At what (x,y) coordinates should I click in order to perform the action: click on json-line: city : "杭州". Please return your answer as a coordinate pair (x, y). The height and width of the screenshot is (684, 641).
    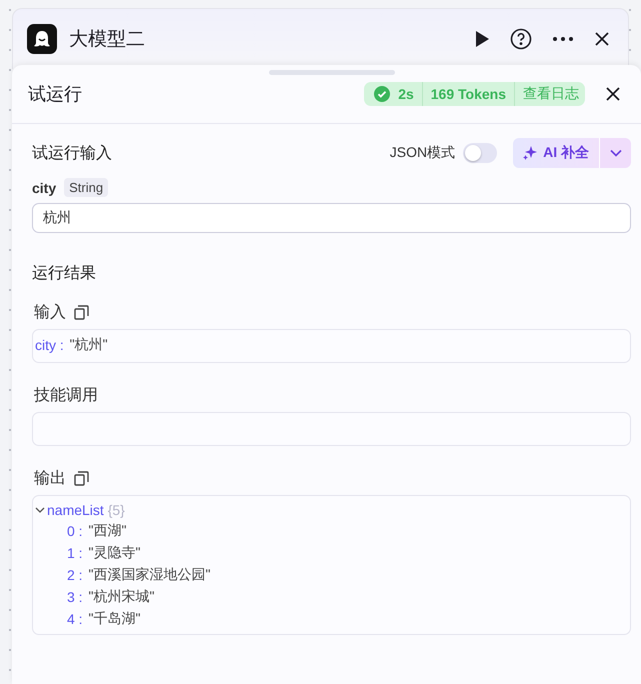
    Looking at the image, I should click on (72, 345).